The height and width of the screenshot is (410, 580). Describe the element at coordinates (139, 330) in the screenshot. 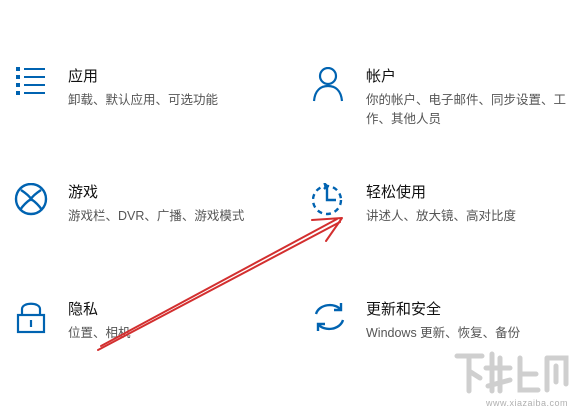

I see `settings-tile-privacy: 隐私 位置、相机` at that location.